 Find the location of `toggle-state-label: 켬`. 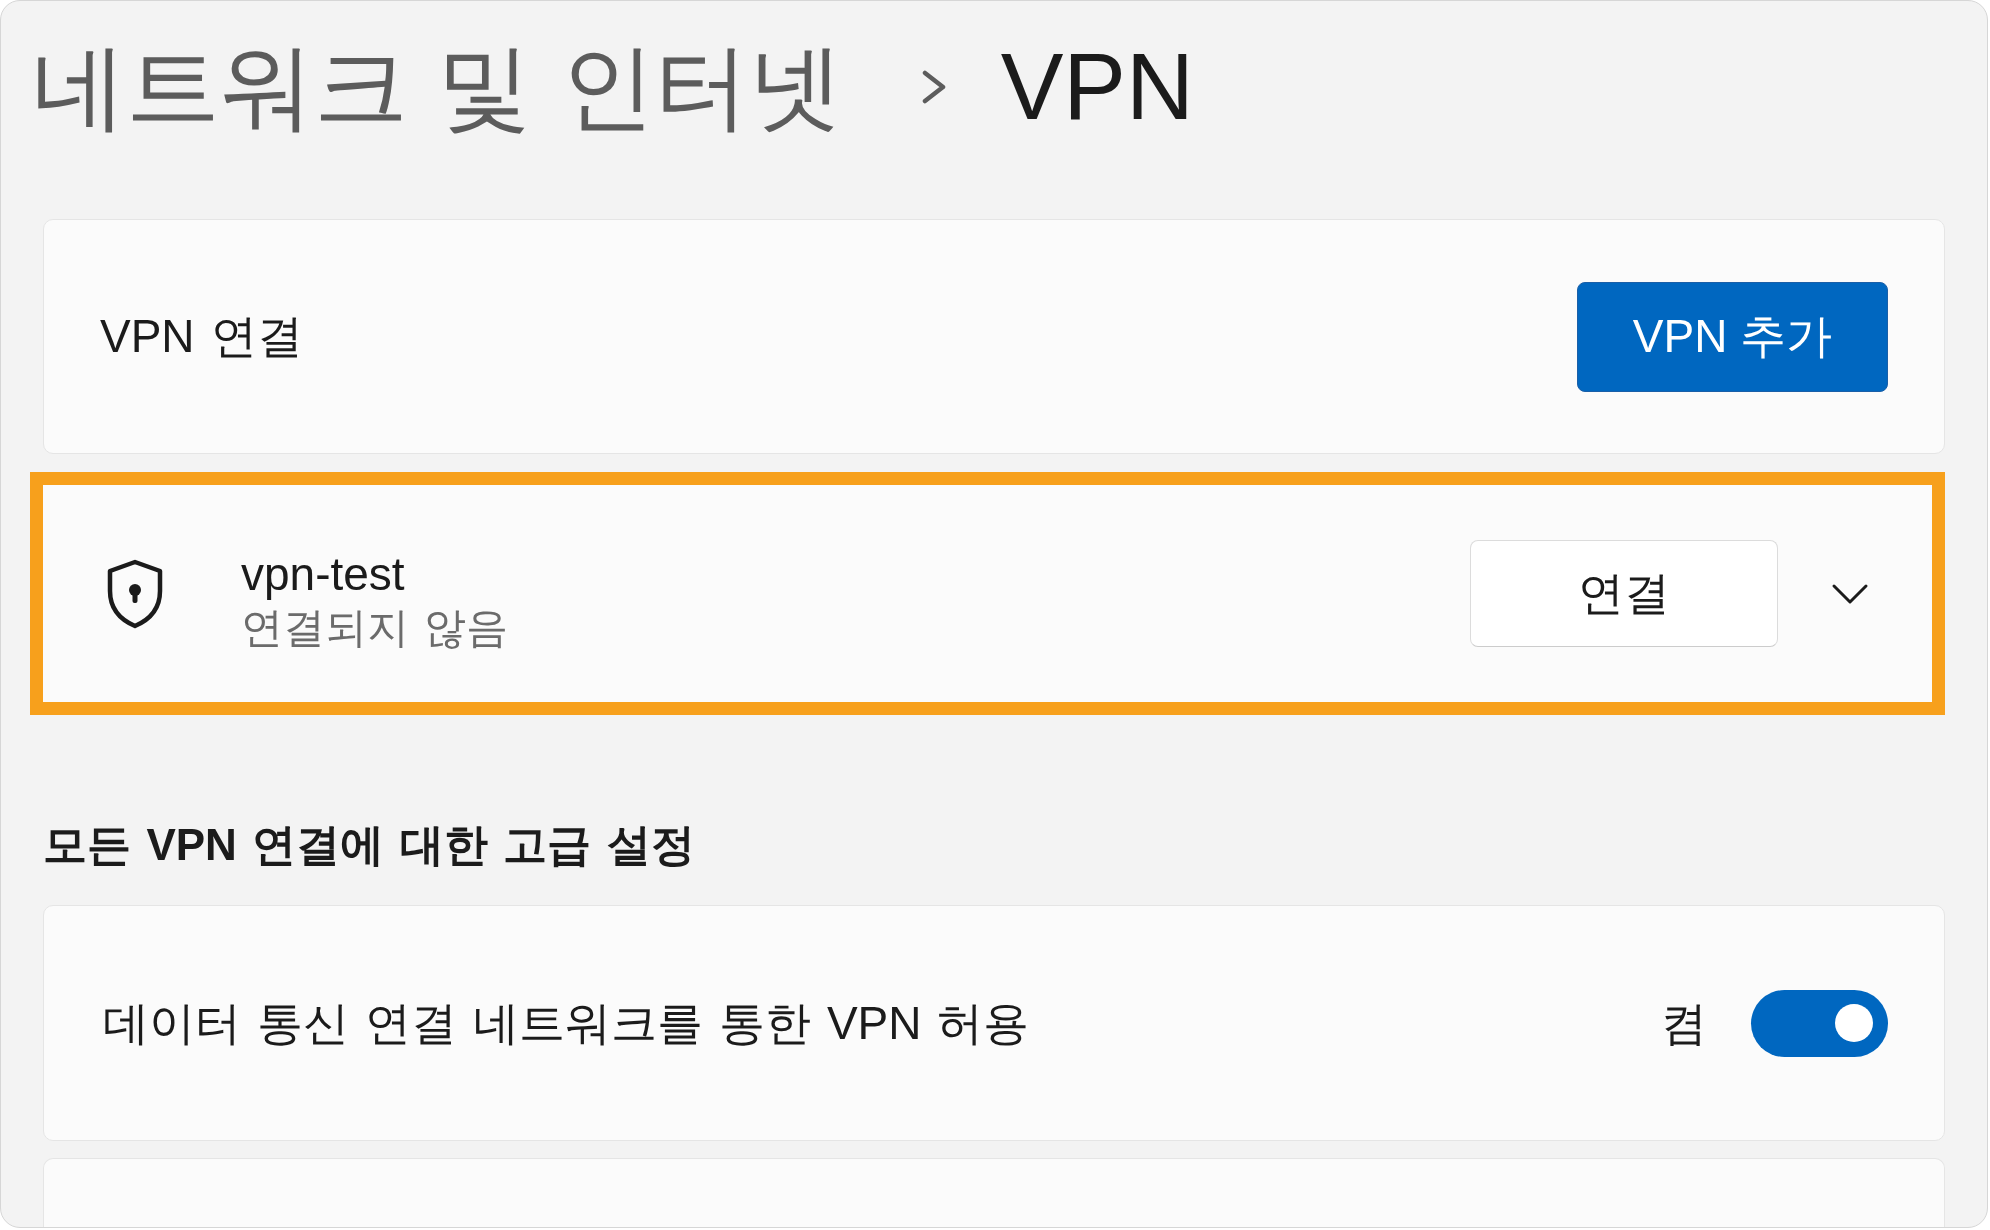

toggle-state-label: 켬 is located at coordinates (1684, 1023).